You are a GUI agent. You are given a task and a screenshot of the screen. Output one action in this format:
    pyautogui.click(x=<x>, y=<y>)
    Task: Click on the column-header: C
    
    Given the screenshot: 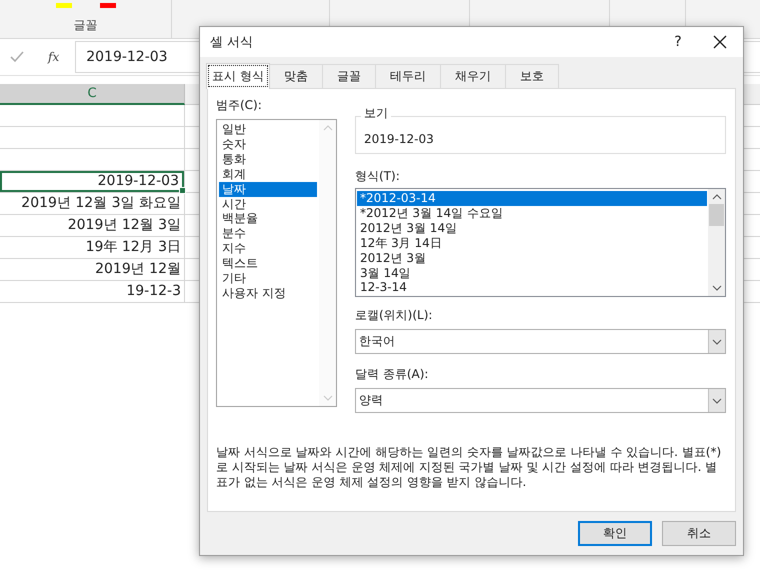 What is the action you would take?
    pyautogui.click(x=92, y=94)
    